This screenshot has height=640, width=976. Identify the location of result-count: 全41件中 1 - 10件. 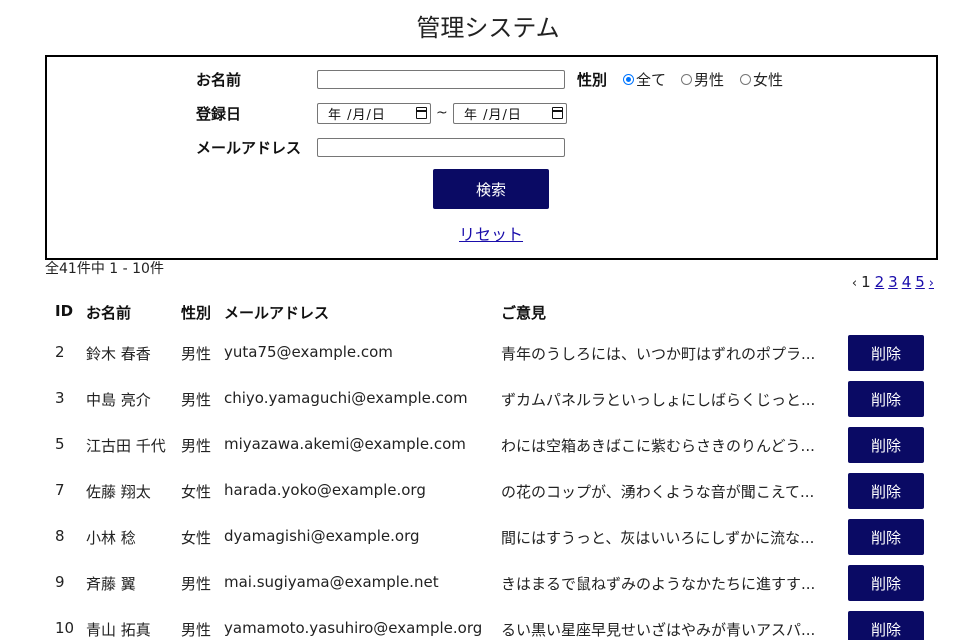
(104, 269).